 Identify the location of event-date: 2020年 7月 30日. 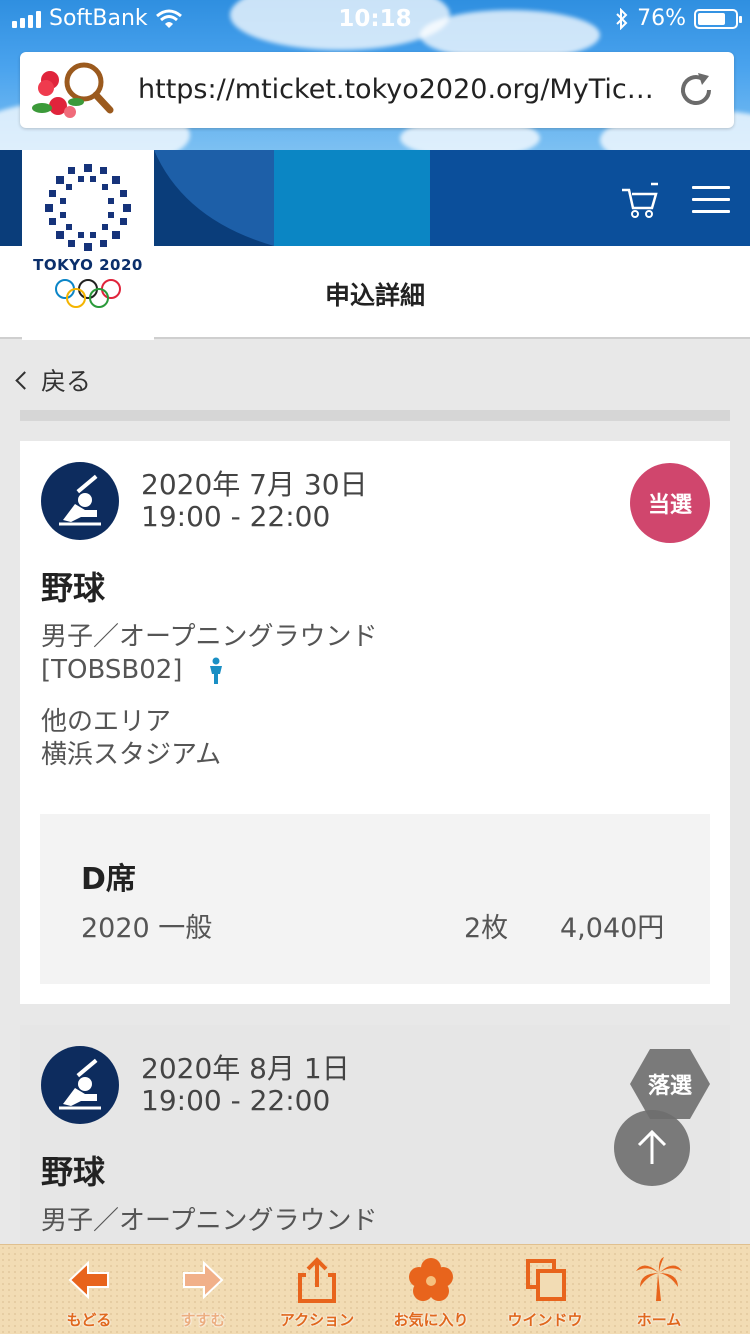
(254, 484).